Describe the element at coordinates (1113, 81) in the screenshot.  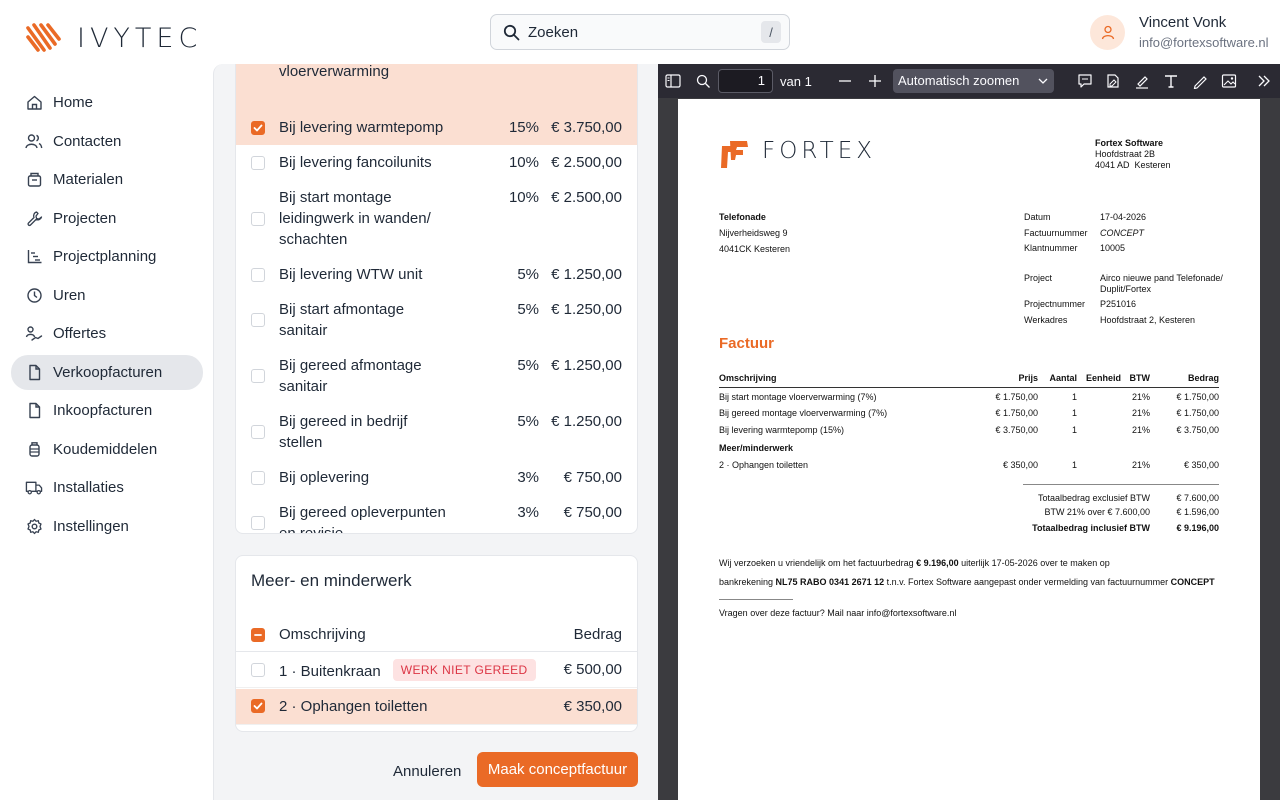
I see `sign-icon` at that location.